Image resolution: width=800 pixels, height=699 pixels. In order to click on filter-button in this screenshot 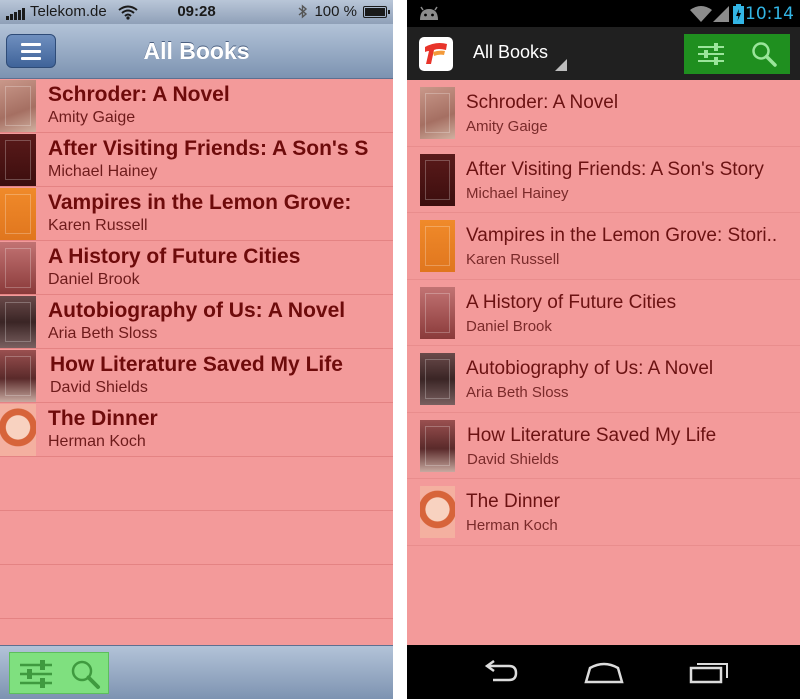, I will do `click(710, 54)`.